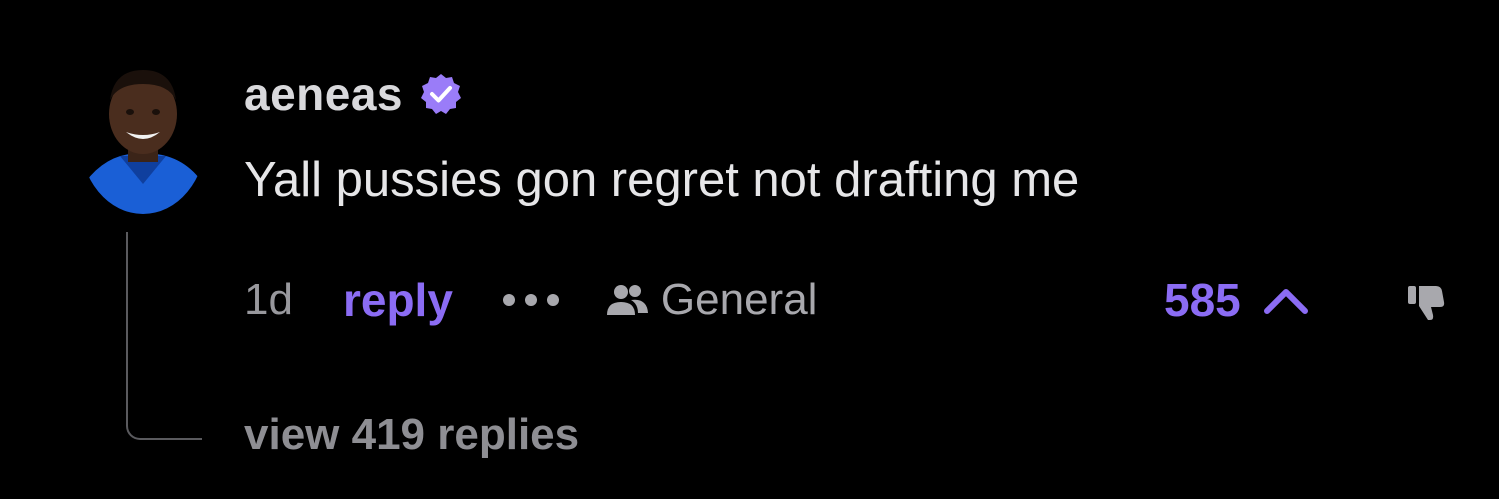 This screenshot has width=1499, height=499. I want to click on channel-tag: General, so click(711, 300).